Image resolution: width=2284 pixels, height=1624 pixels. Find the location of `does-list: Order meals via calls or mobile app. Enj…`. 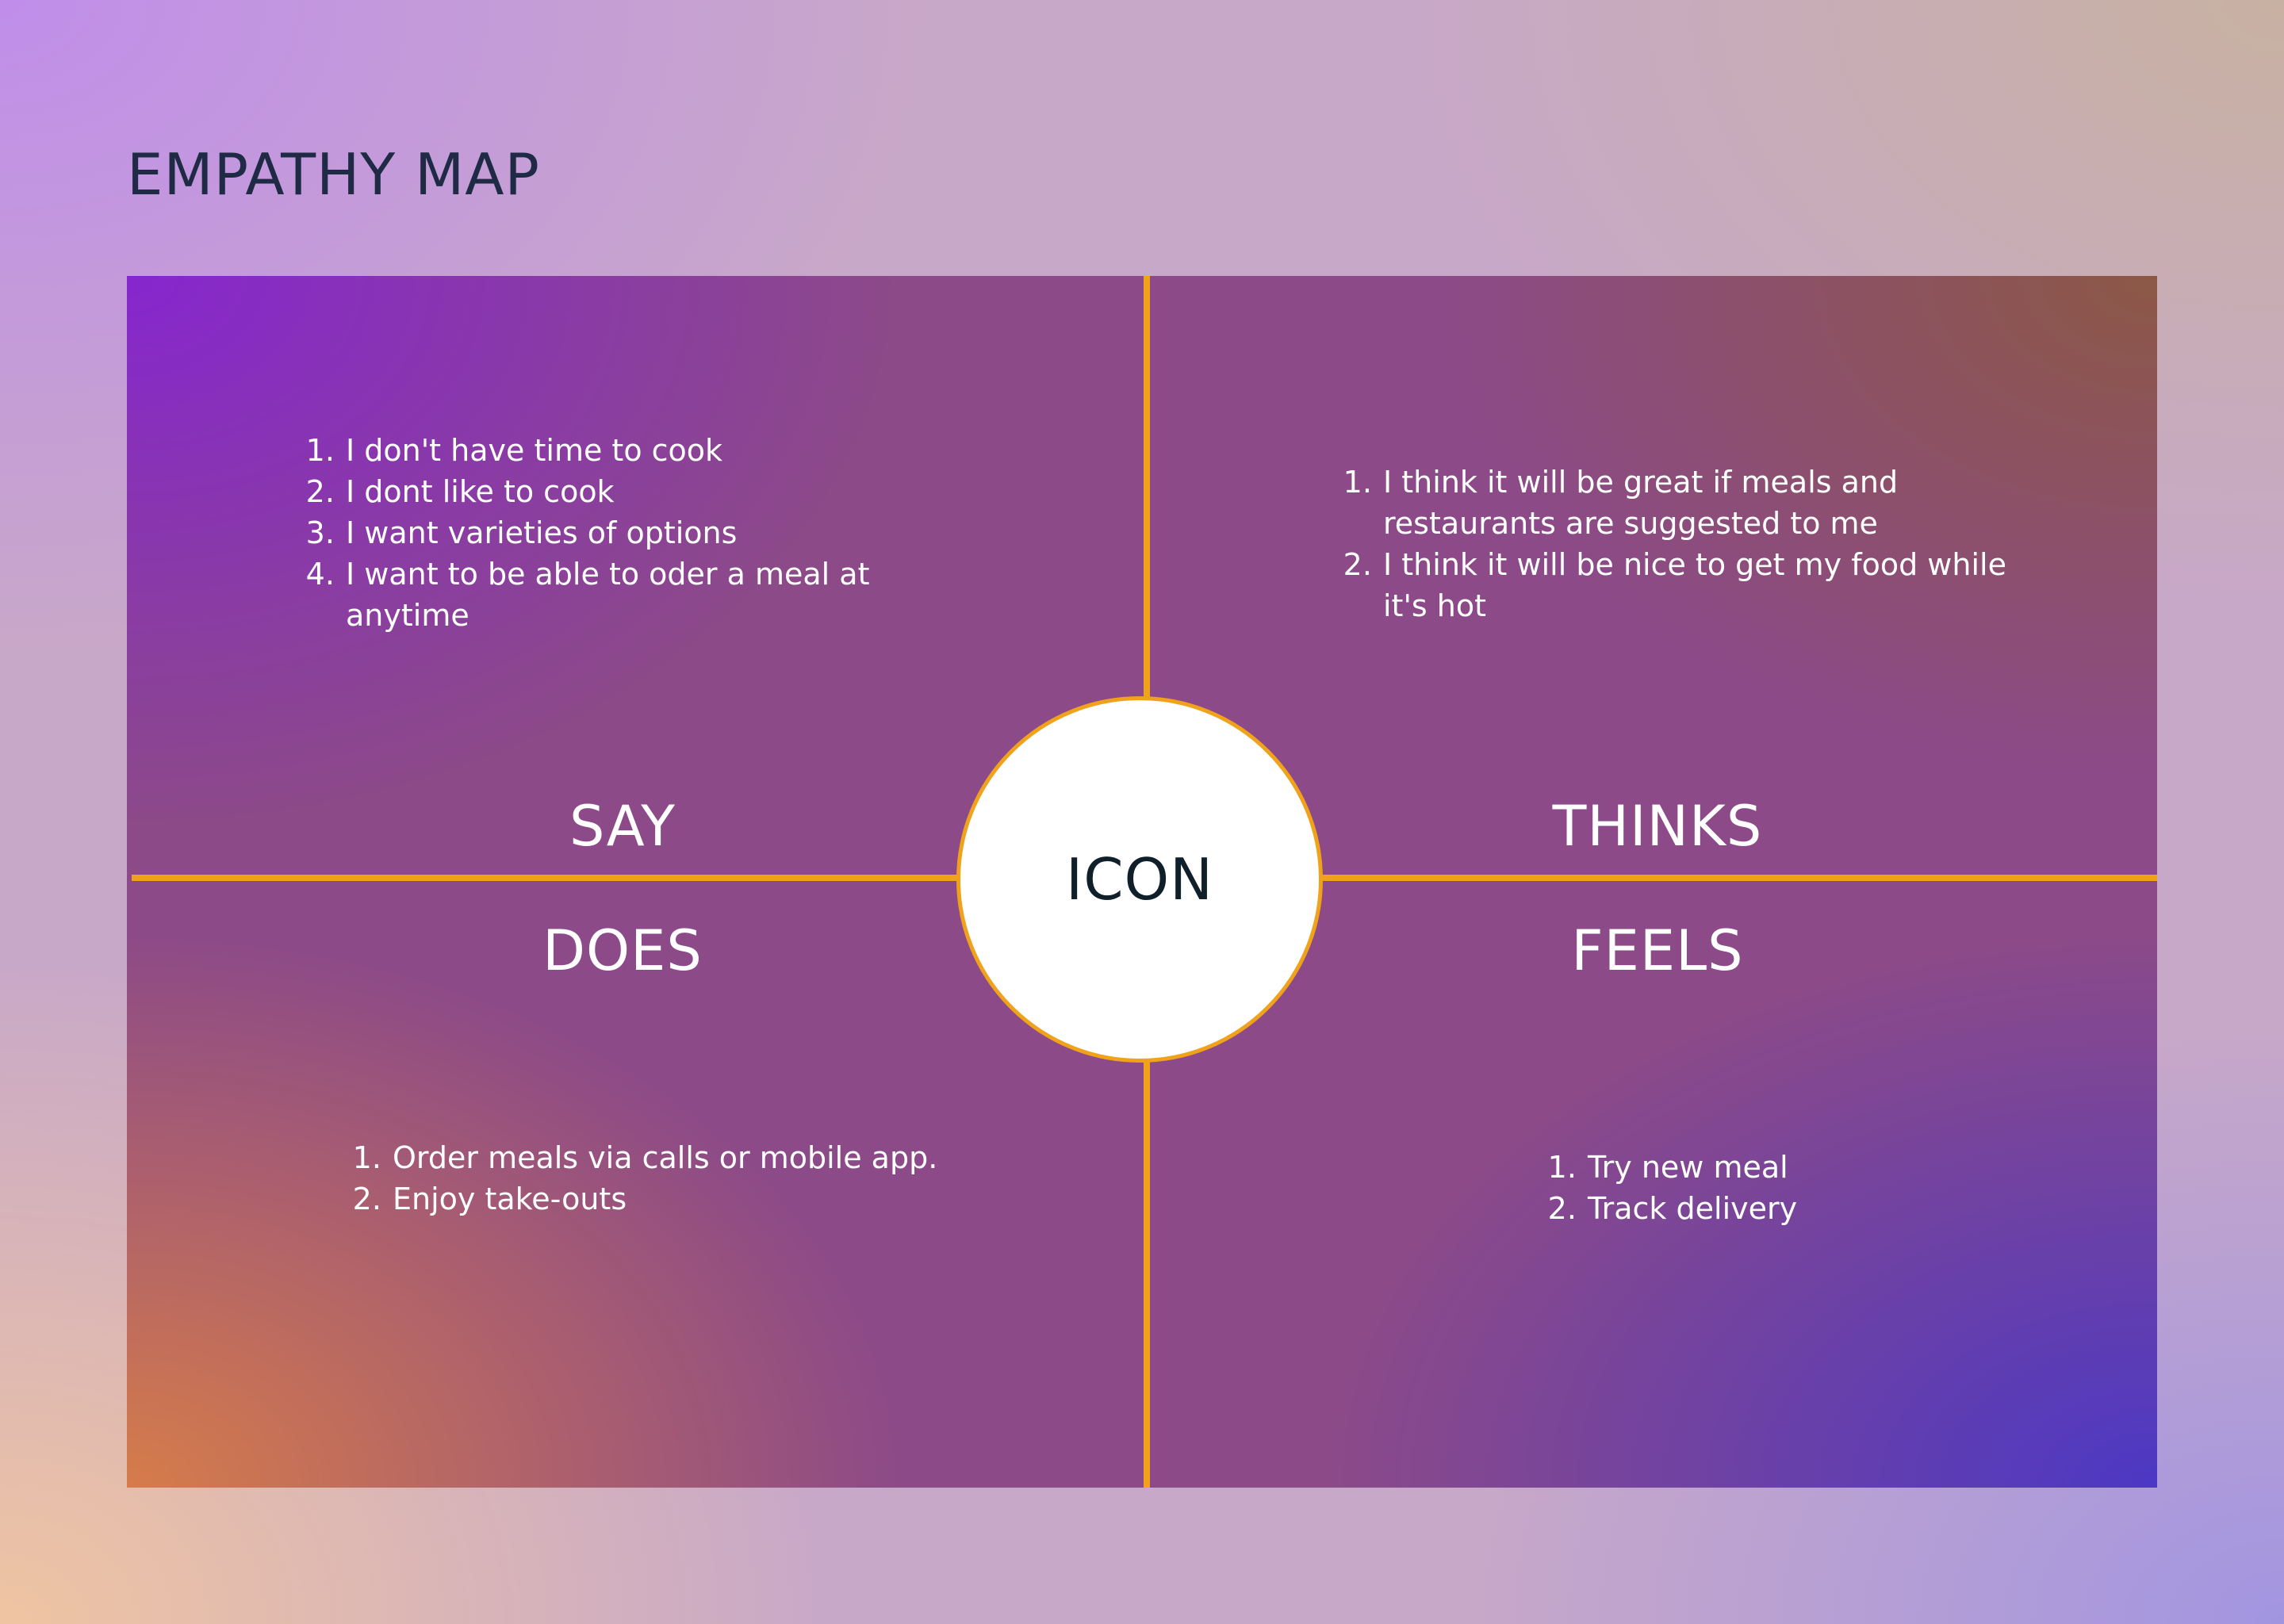

does-list: Order meals via calls or mobile app. Enj… is located at coordinates (675, 1178).